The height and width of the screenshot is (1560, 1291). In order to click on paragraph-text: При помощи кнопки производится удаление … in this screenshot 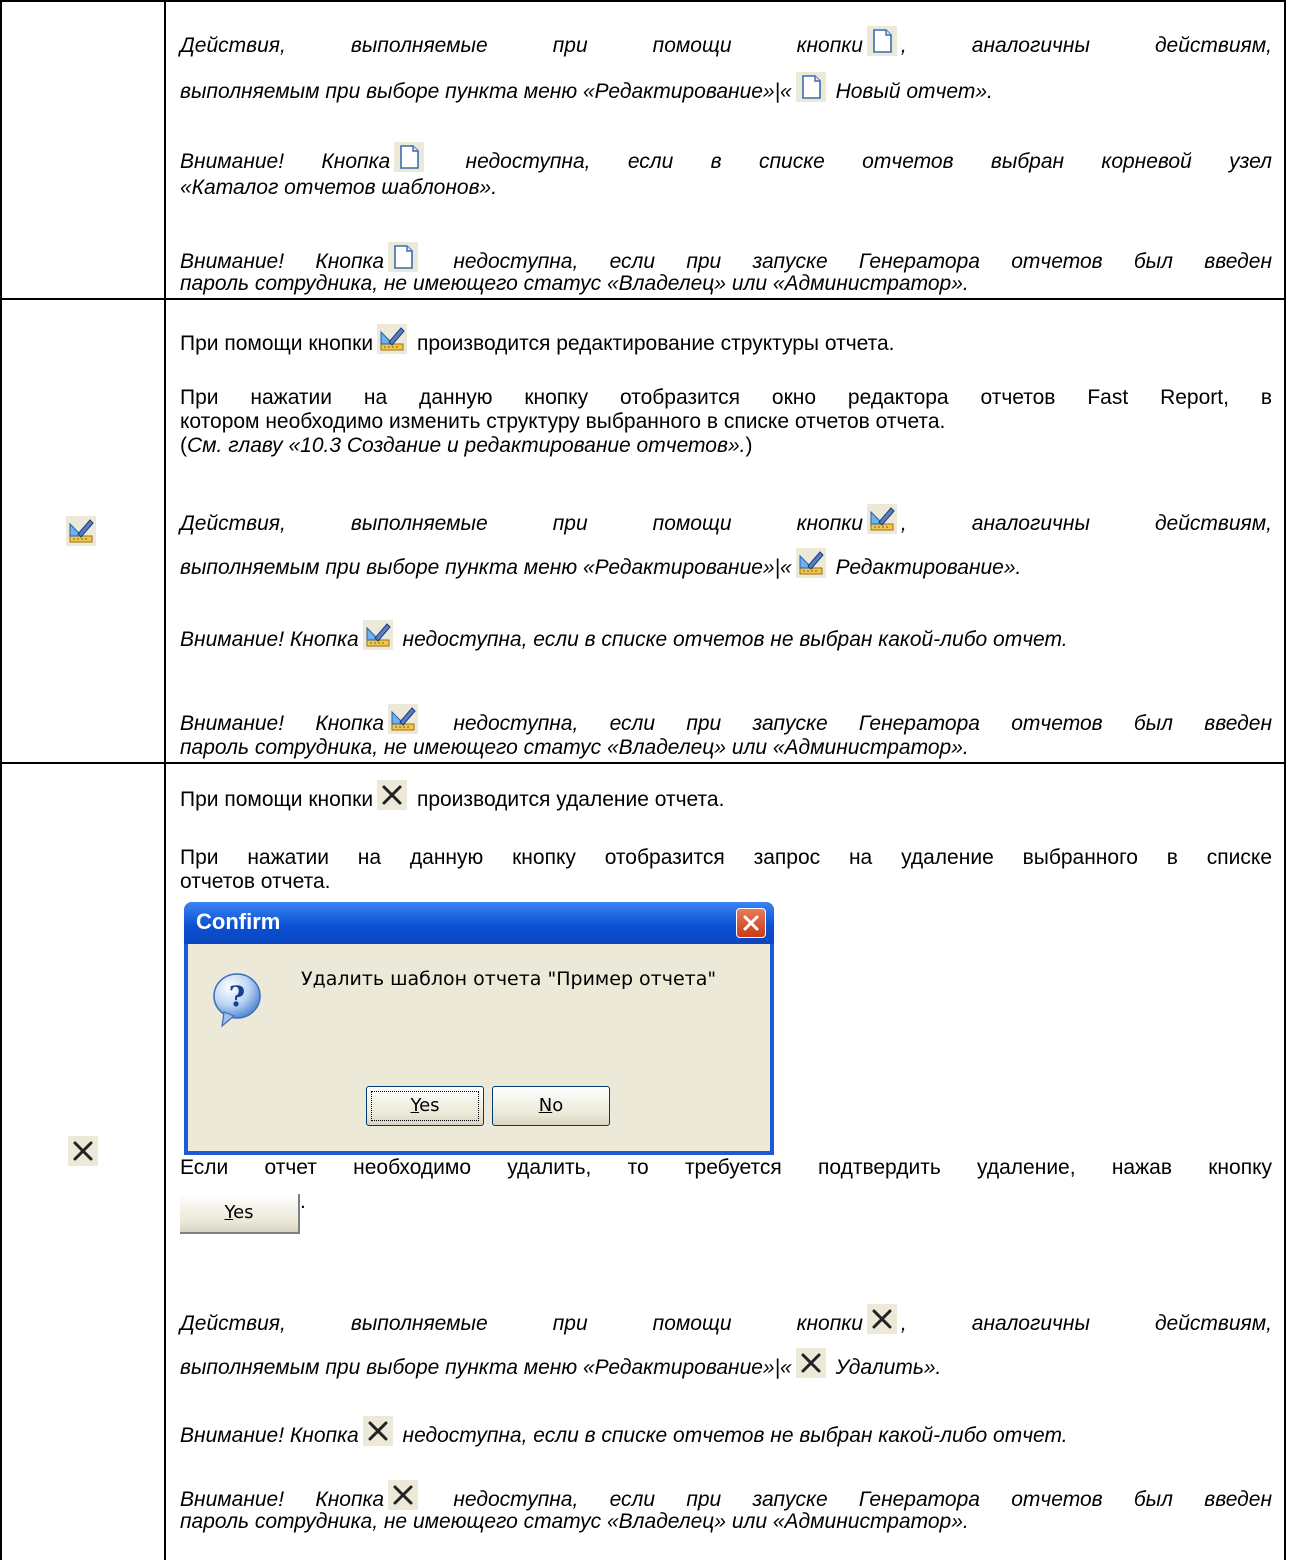, I will do `click(726, 797)`.